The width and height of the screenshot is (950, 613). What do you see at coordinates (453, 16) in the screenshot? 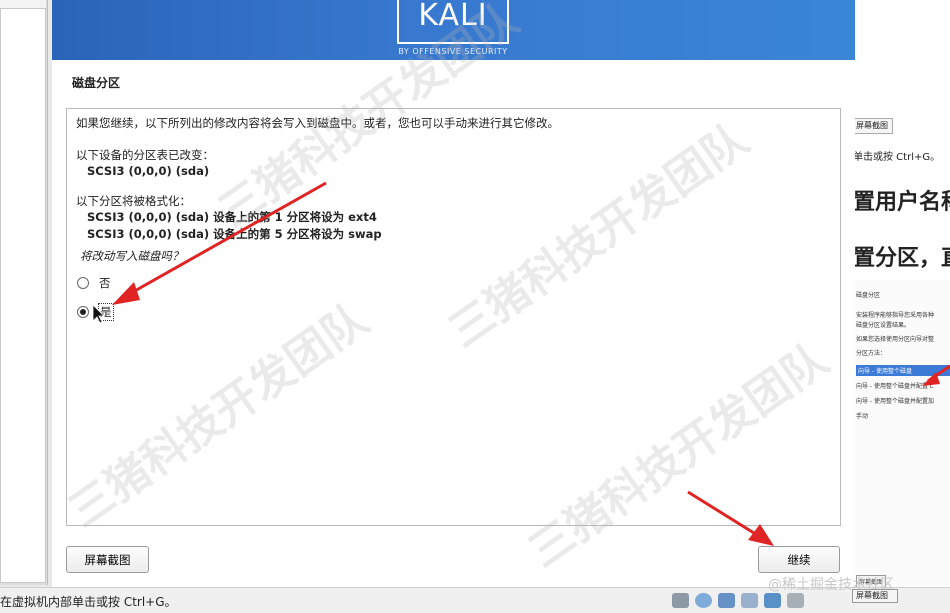
I see `kali-logo-text: KALI` at bounding box center [453, 16].